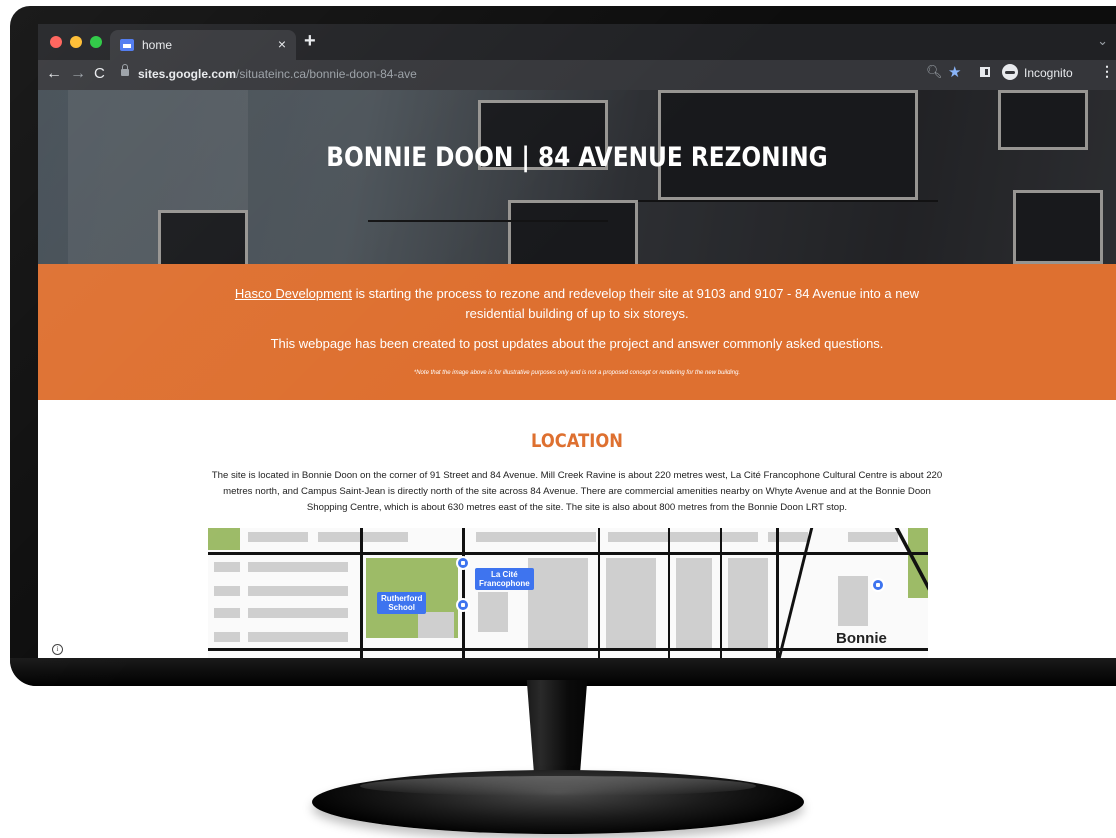  I want to click on map-label-line: Rutherford, so click(402, 598).